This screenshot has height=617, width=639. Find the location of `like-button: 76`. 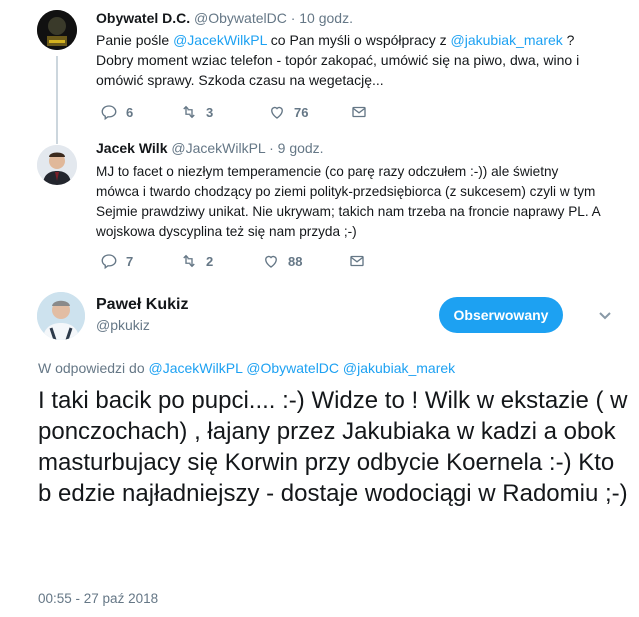

like-button: 76 is located at coordinates (309, 112).